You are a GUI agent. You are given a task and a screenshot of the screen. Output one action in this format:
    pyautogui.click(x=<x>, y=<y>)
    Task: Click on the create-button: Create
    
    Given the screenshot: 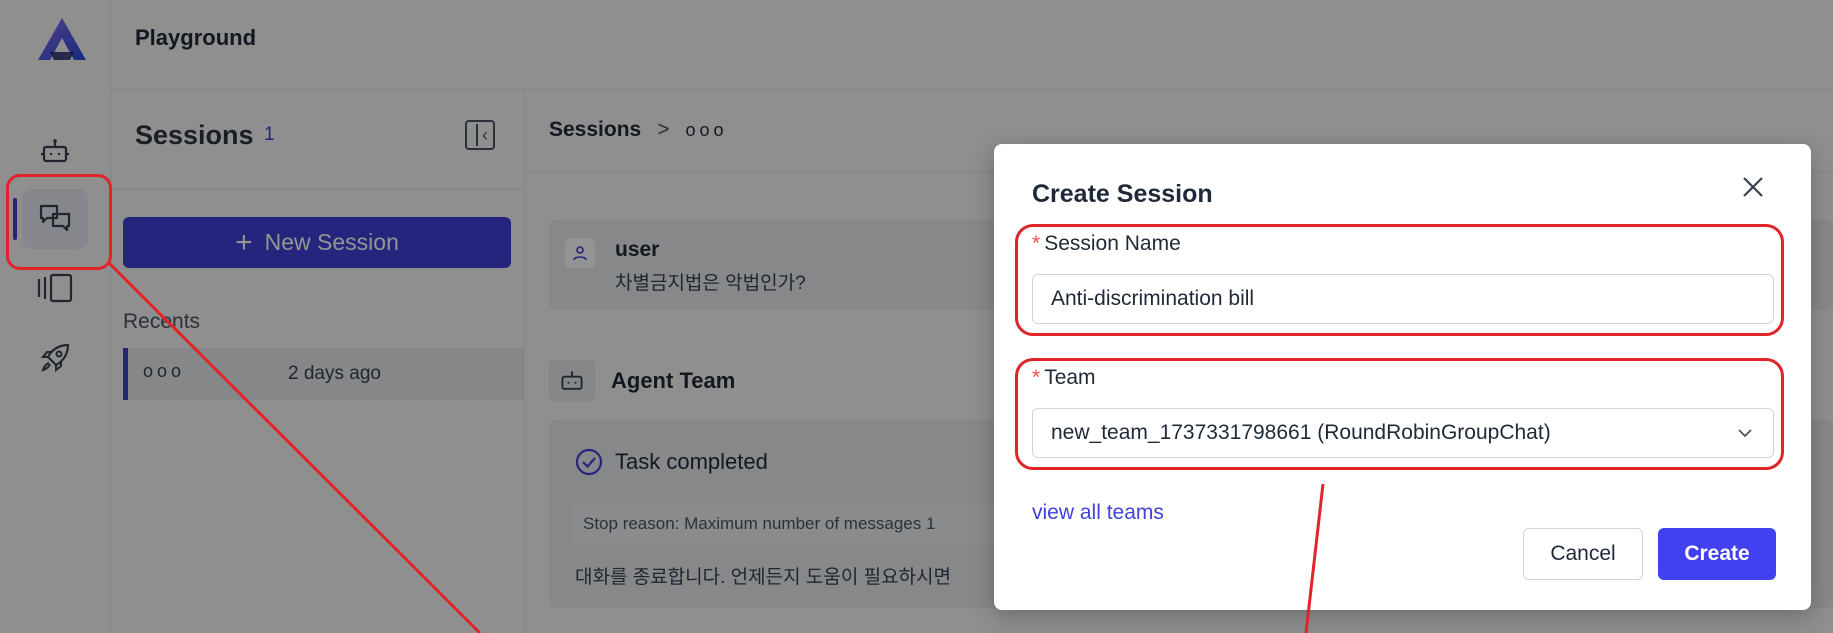 What is the action you would take?
    pyautogui.click(x=1717, y=554)
    